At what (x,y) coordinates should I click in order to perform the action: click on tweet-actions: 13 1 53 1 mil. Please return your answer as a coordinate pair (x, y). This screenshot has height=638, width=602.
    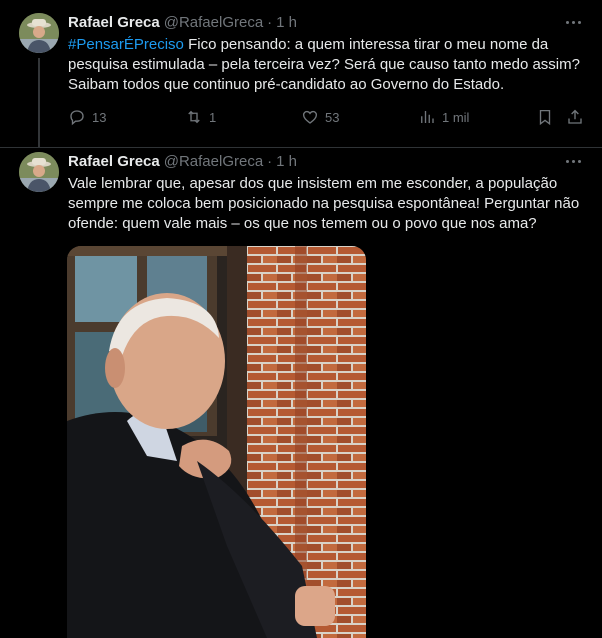
    Looking at the image, I should click on (325, 117).